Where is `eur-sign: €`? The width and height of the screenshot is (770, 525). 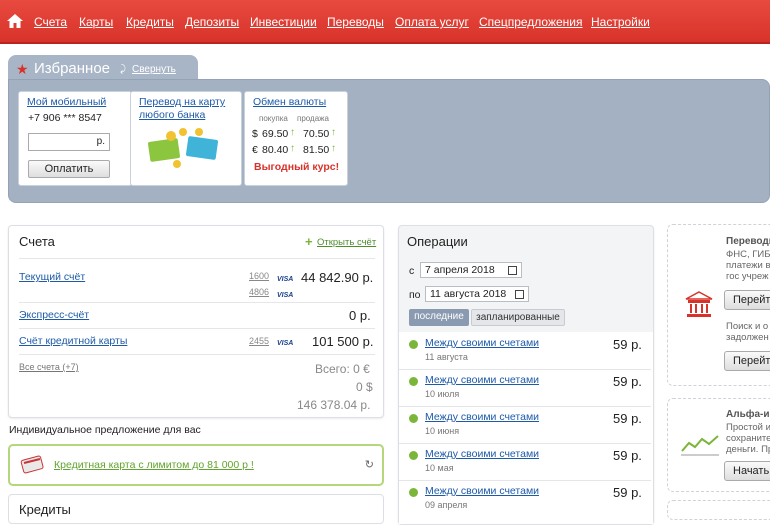
eur-sign: € is located at coordinates (255, 150).